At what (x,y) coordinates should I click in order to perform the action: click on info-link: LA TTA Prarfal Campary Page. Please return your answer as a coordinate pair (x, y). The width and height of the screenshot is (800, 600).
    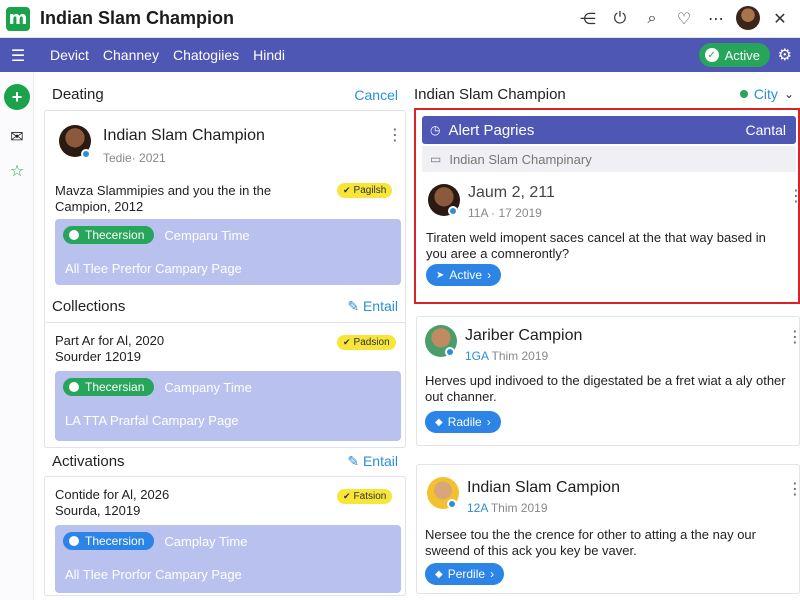
    Looking at the image, I should click on (152, 420).